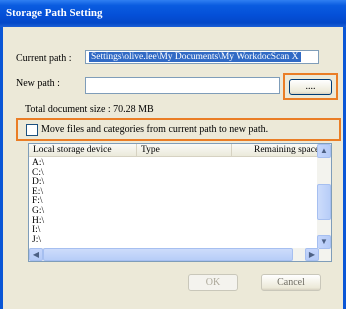  What do you see at coordinates (324, 151) in the screenshot?
I see `scroll-up-icon: ▲` at bounding box center [324, 151].